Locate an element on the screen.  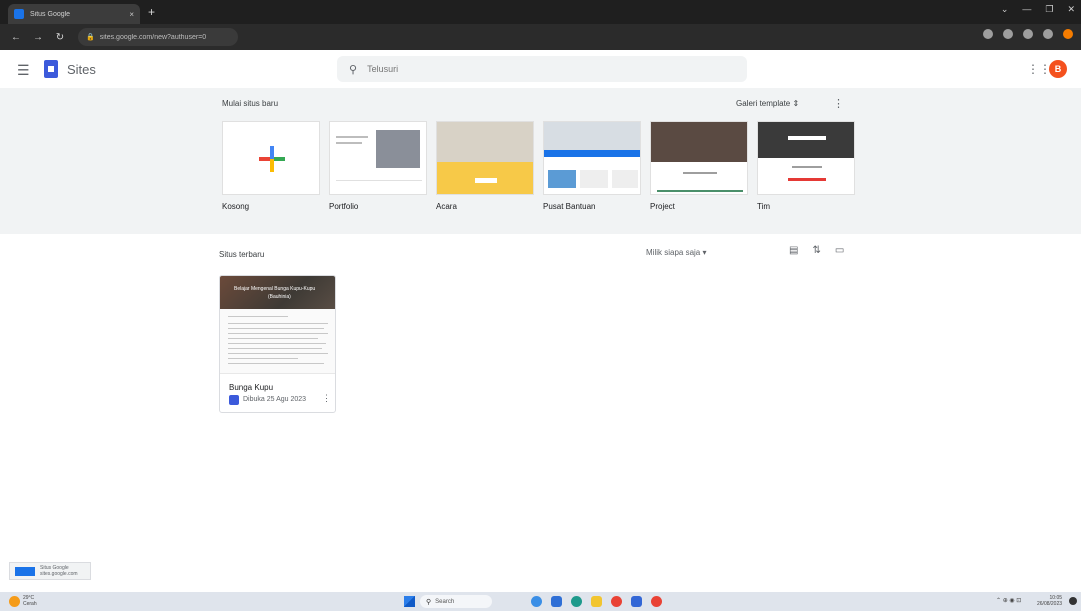
site-more-options-icon: ⋮ is located at coordinates (326, 398).